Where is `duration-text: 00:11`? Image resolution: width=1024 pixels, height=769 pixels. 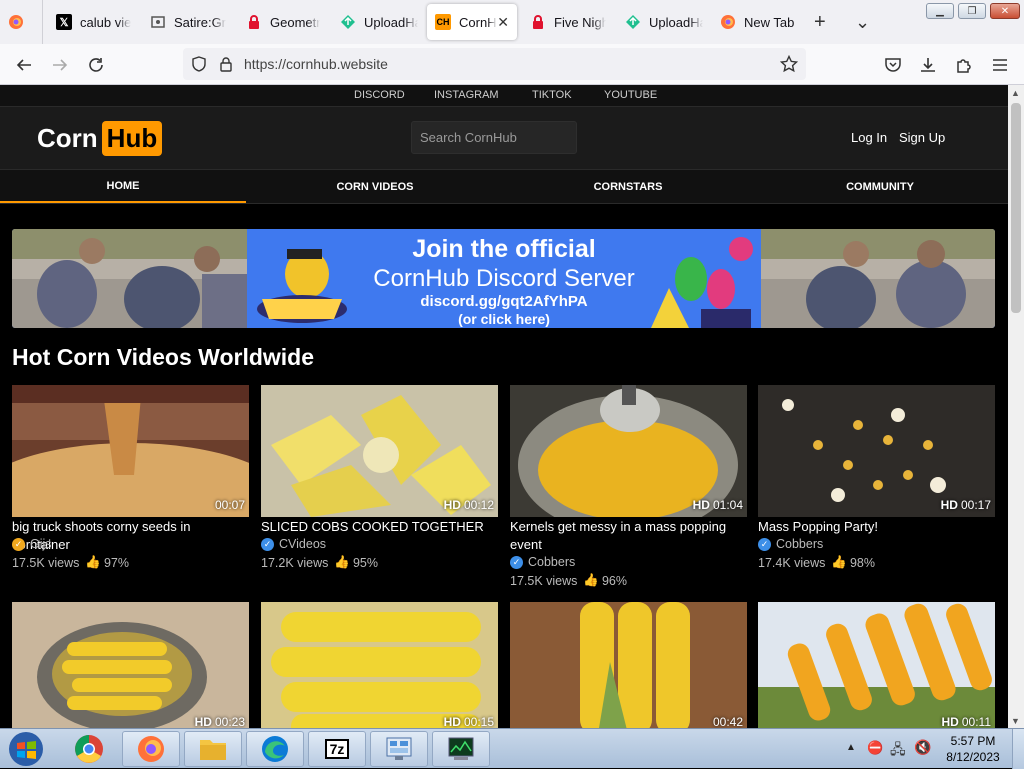 duration-text: 00:11 is located at coordinates (976, 721).